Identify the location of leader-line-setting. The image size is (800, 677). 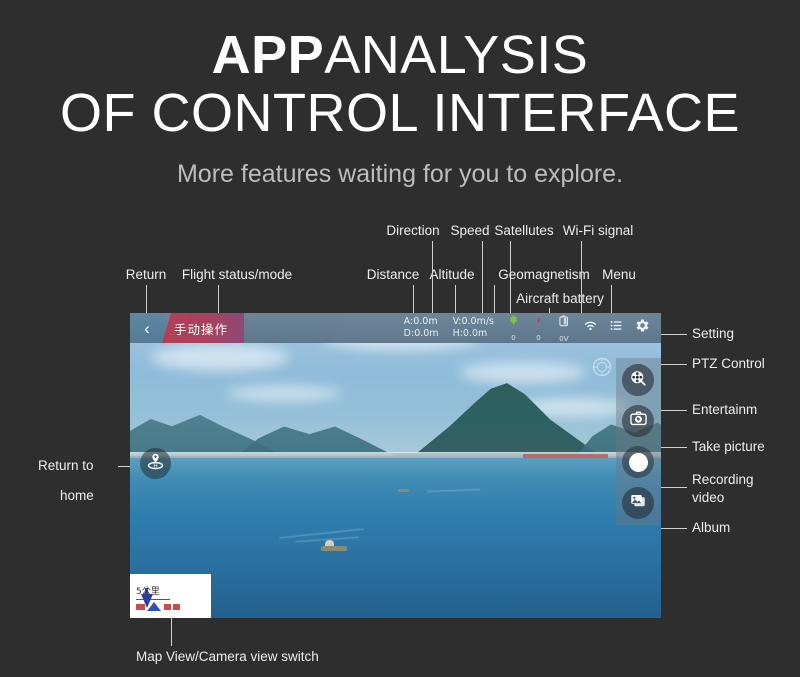
(674, 334).